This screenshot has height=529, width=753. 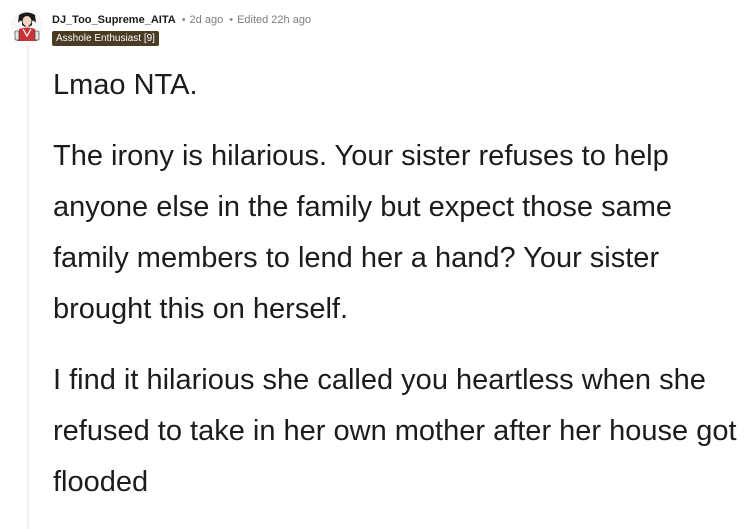 I want to click on user-avatar-icon, so click(x=27, y=26).